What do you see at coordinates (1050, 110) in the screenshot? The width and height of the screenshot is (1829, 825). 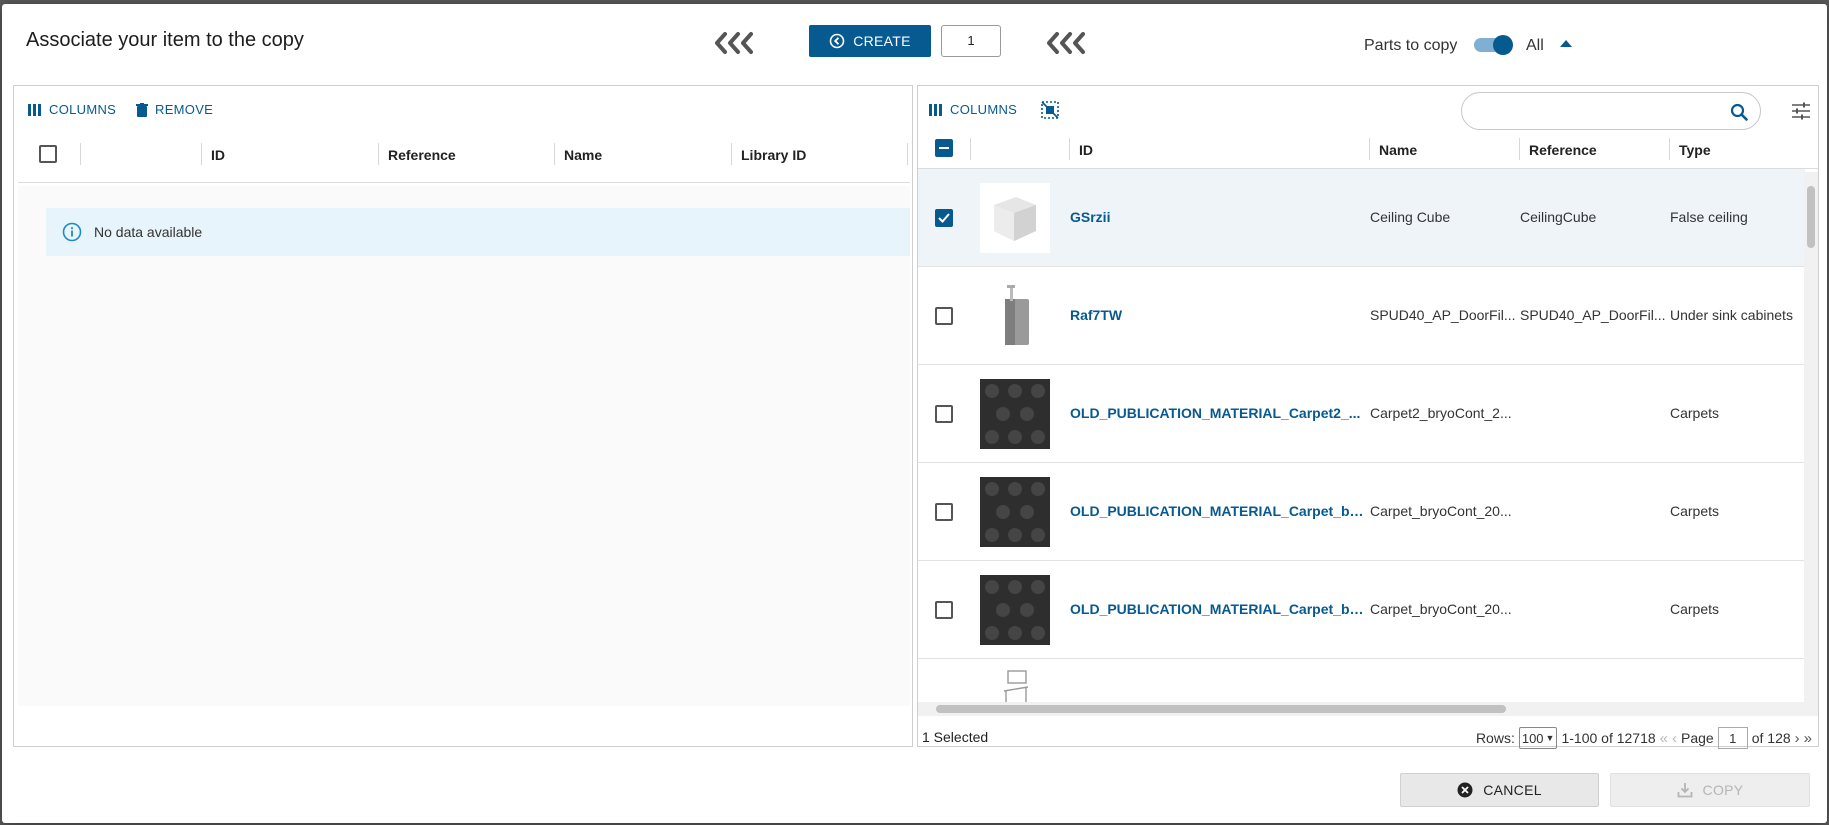 I see `deselect-all-icon` at bounding box center [1050, 110].